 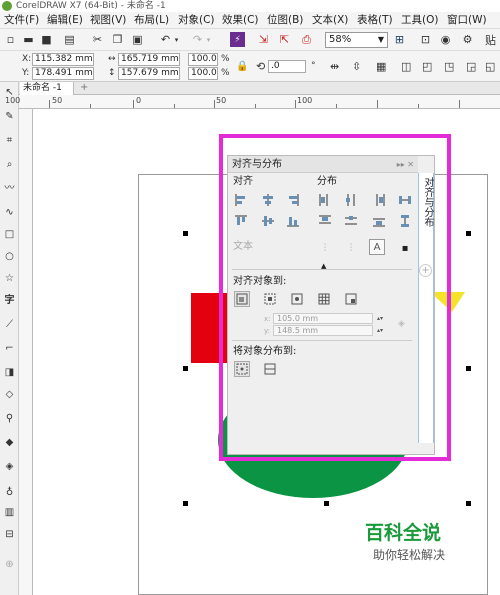 What do you see at coordinates (425, 270) in the screenshot?
I see `add-docker-icon: +` at bounding box center [425, 270].